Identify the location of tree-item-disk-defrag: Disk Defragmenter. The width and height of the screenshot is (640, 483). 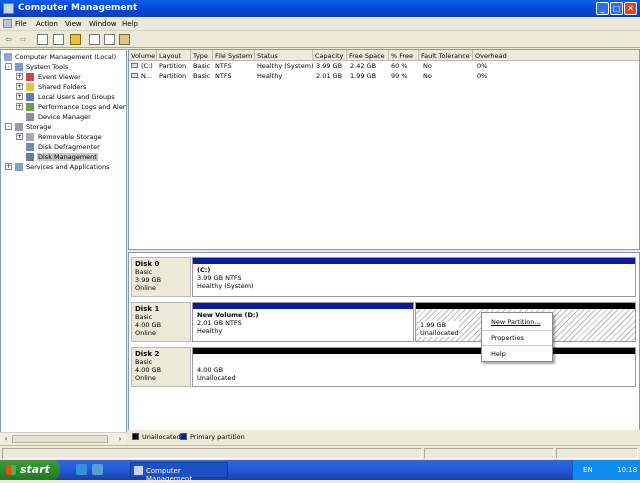
(69, 147).